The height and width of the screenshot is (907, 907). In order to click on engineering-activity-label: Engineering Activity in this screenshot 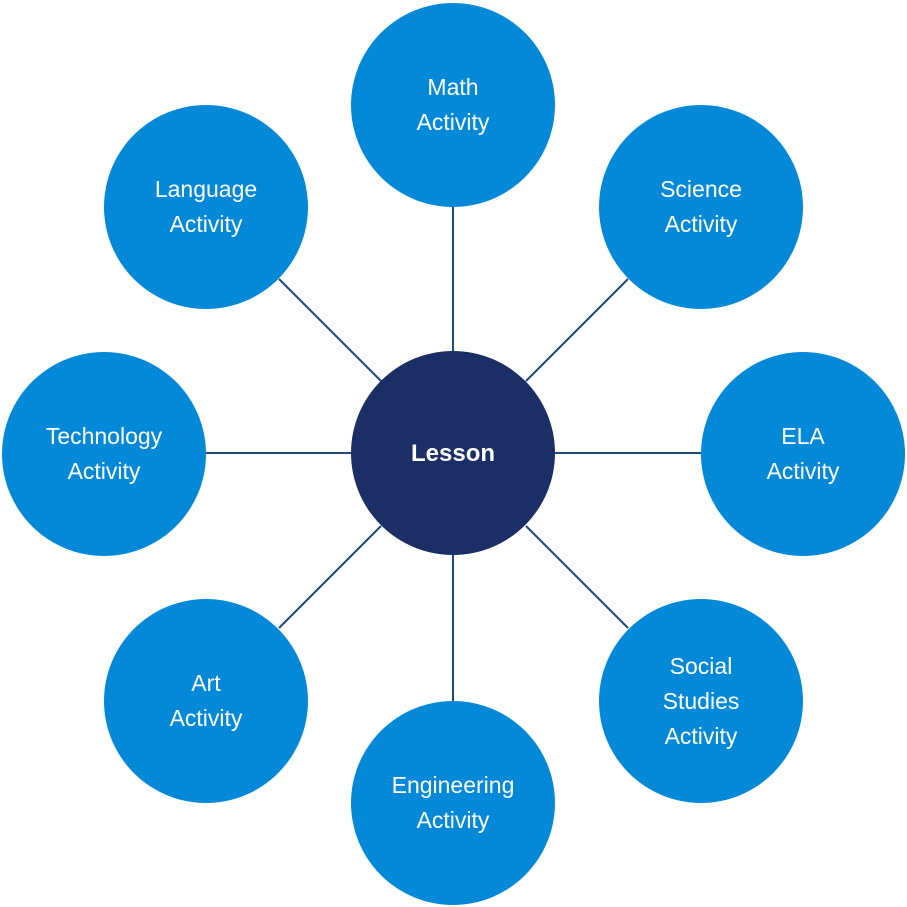, I will do `click(453, 802)`.